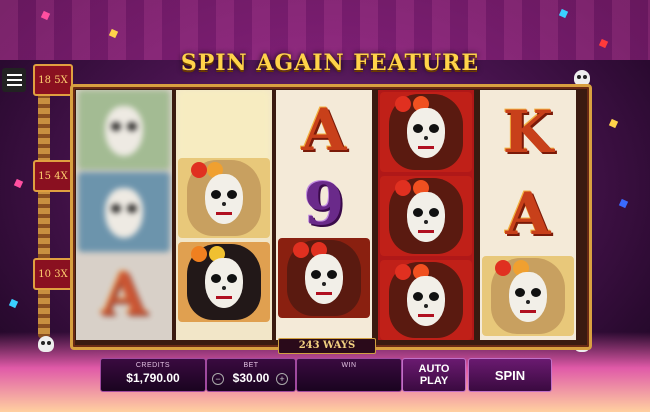 Image resolution: width=650 pixels, height=412 pixels. What do you see at coordinates (327, 346) in the screenshot?
I see `ways-label: 243 WAYS` at bounding box center [327, 346].